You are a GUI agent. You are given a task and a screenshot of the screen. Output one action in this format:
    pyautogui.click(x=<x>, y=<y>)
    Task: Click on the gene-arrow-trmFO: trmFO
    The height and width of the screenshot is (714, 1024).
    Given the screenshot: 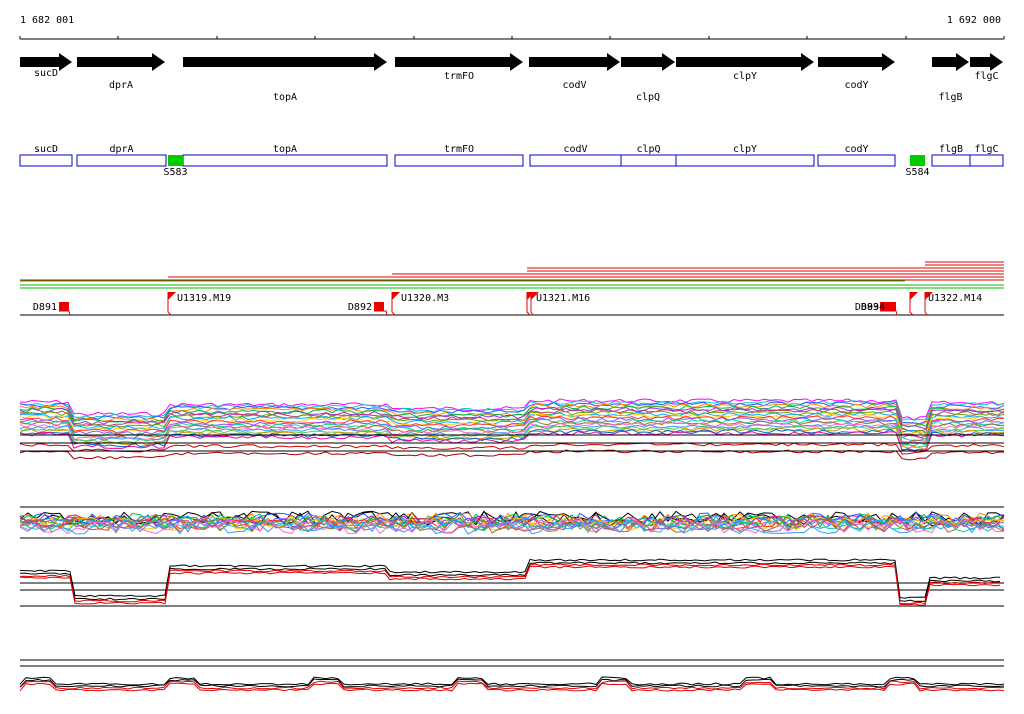 What is the action you would take?
    pyautogui.click(x=459, y=67)
    